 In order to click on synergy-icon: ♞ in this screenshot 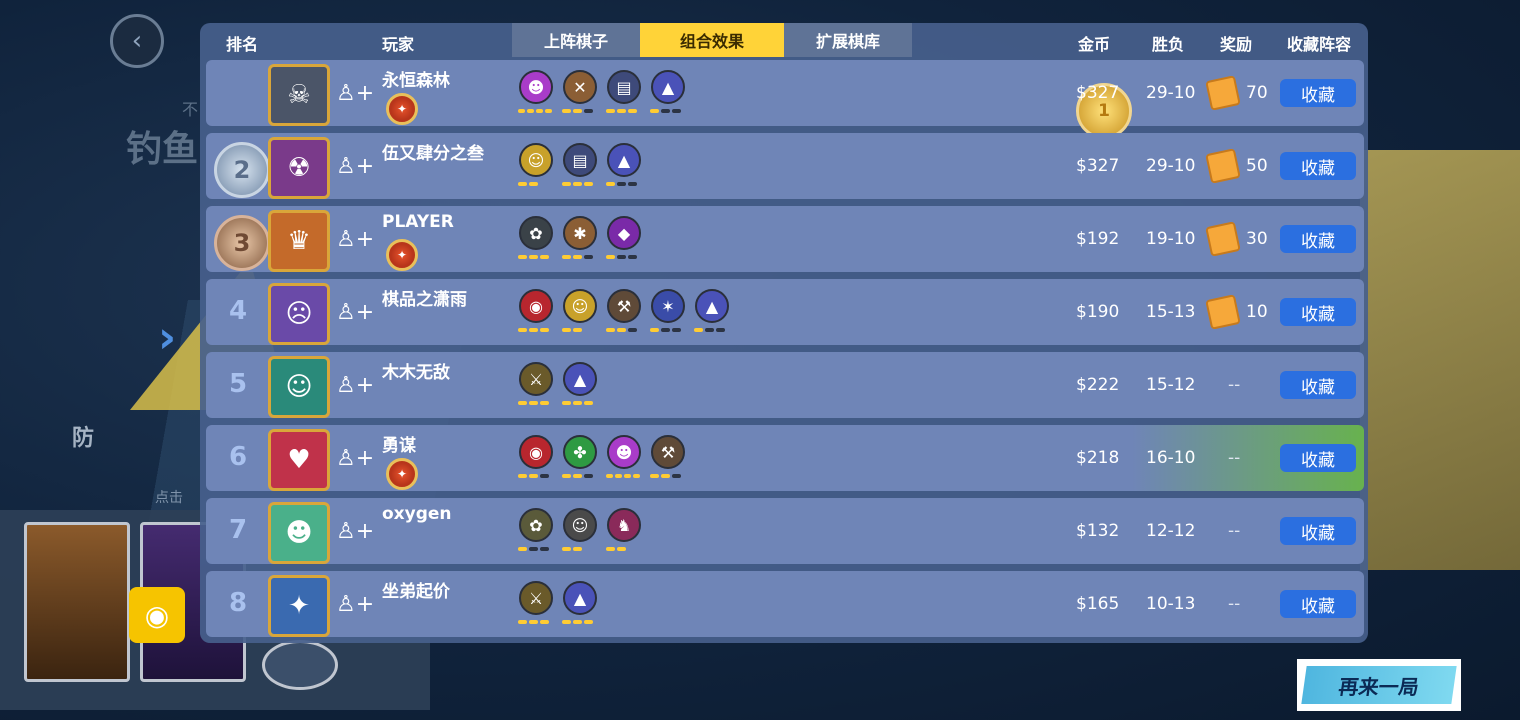, I will do `click(622, 531)`.